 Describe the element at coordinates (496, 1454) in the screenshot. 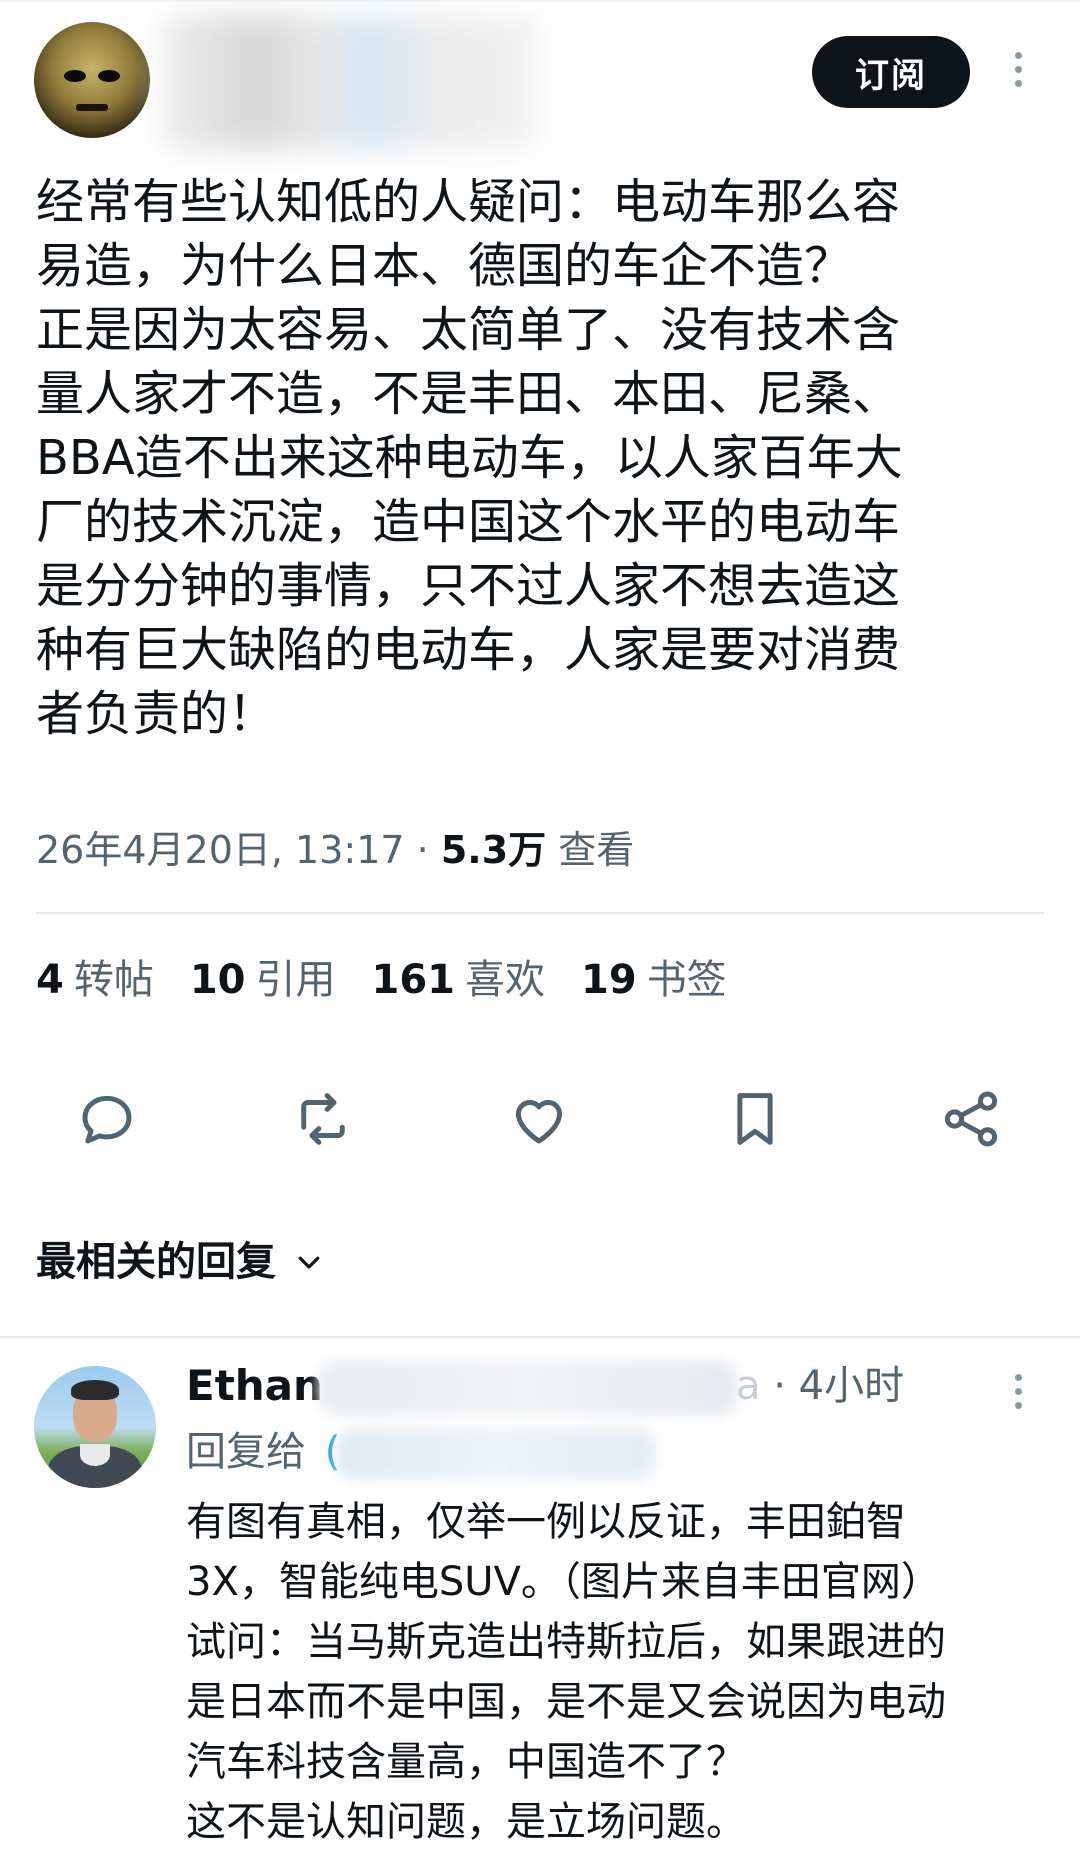

I see `blurred-reply-to-handle` at that location.